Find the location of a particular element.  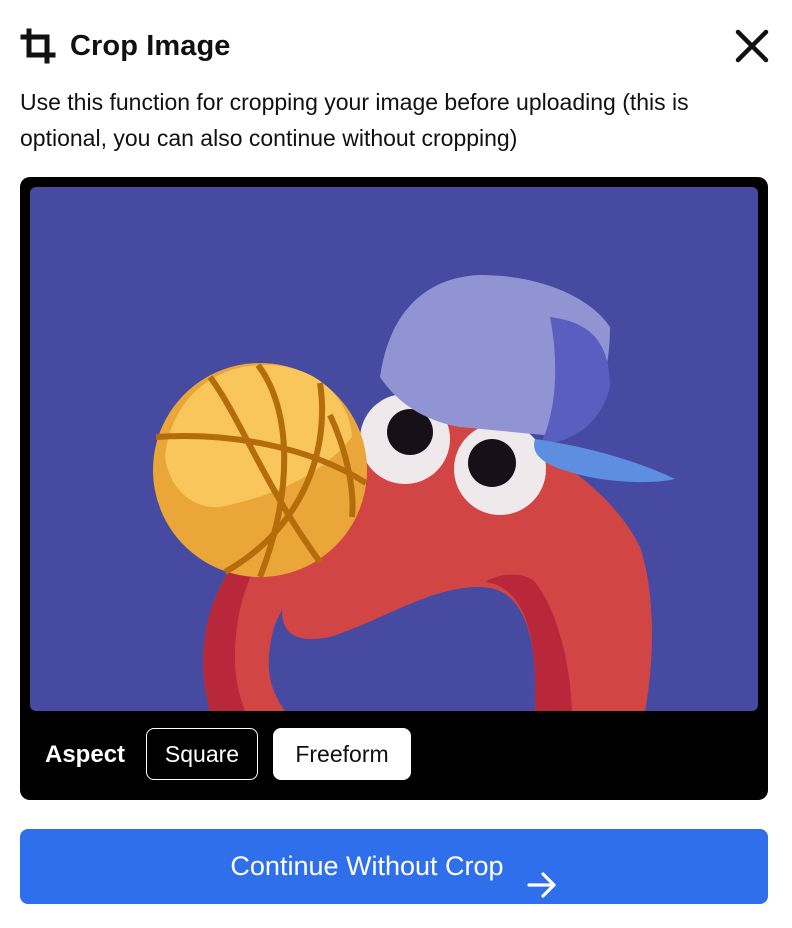

crop-icon is located at coordinates (38, 46).